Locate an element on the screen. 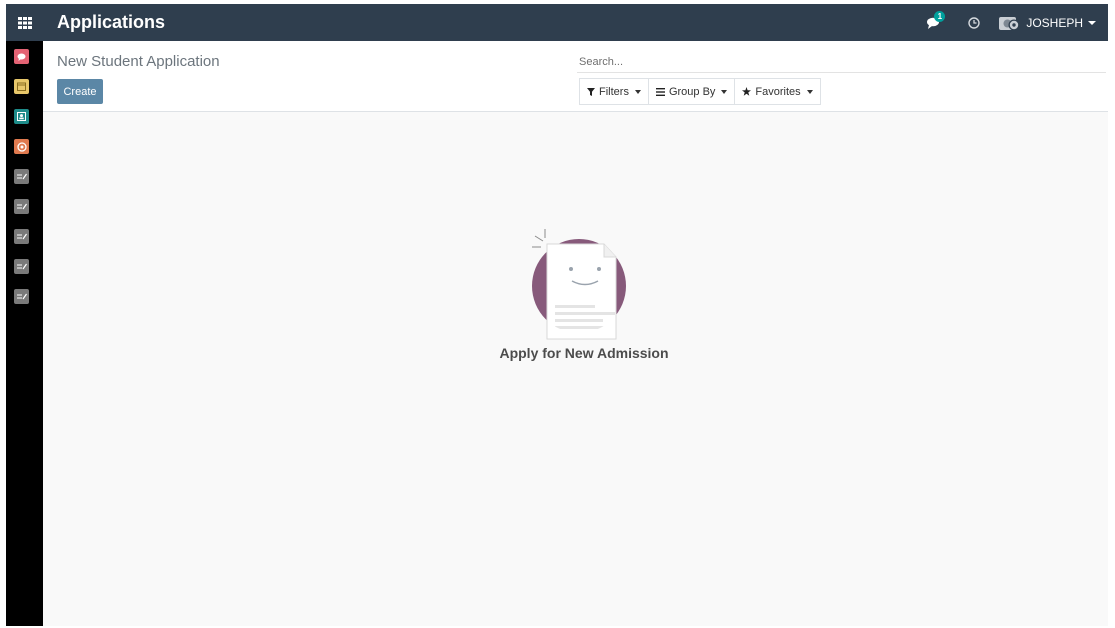 The image size is (1115, 628). breadcrumb: New Student Application is located at coordinates (138, 61).